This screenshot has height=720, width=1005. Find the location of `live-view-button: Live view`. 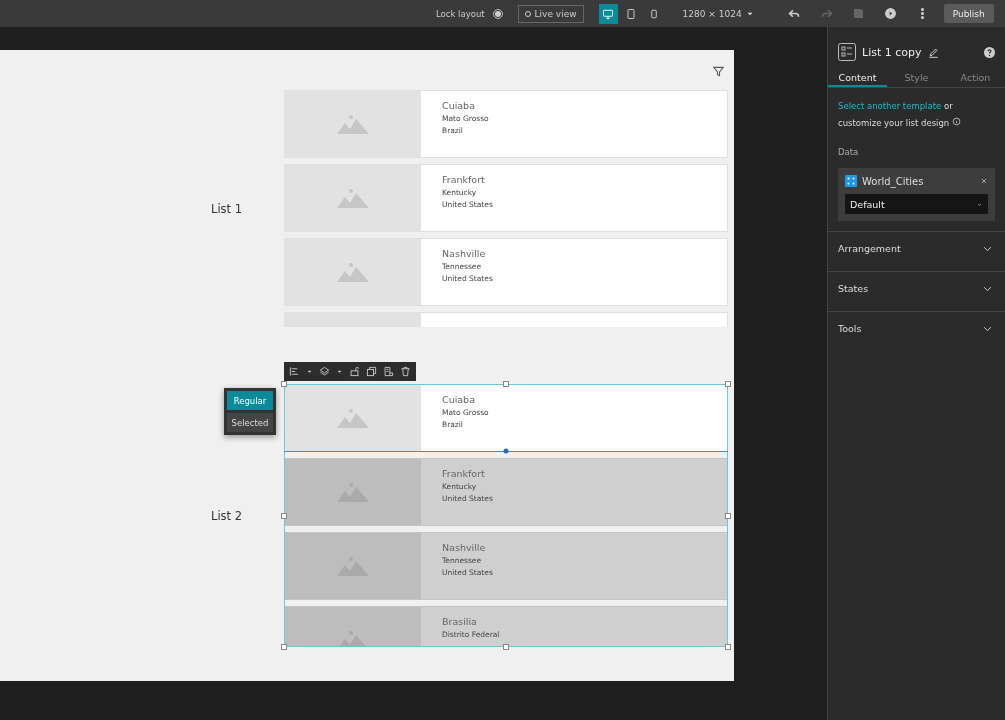

live-view-button: Live view is located at coordinates (550, 13).